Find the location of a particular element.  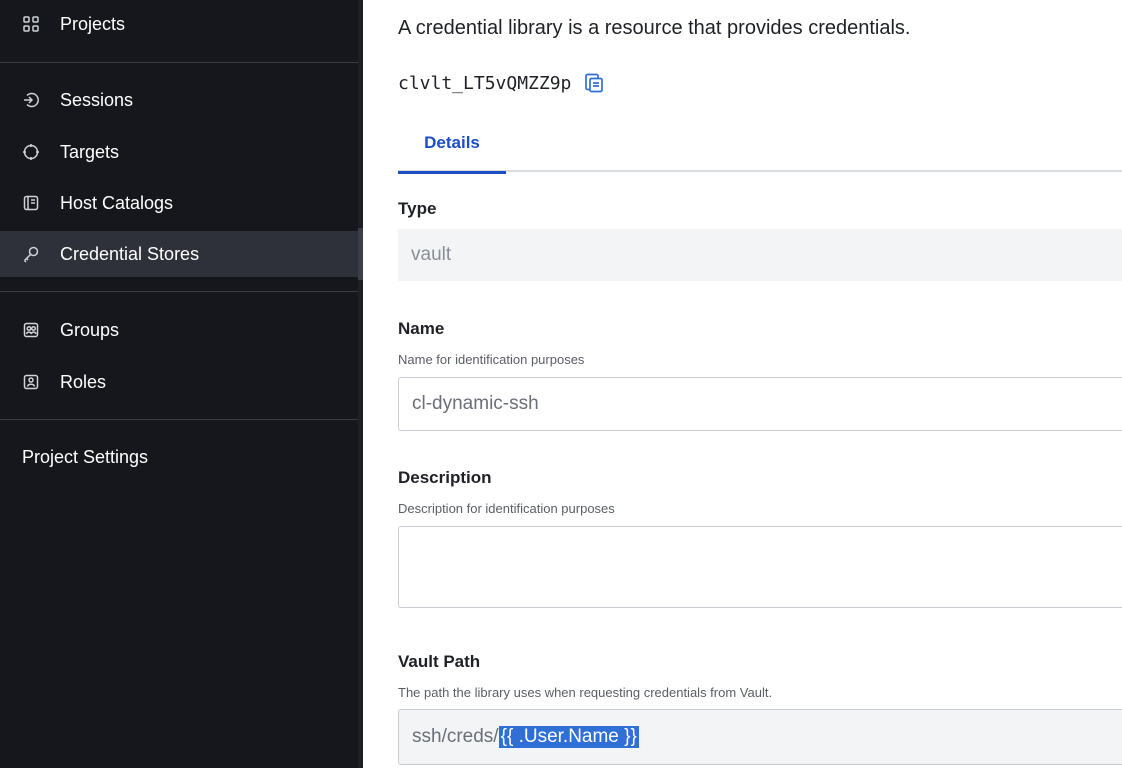

name-input: cl-dynamic-ssh is located at coordinates (760, 404).